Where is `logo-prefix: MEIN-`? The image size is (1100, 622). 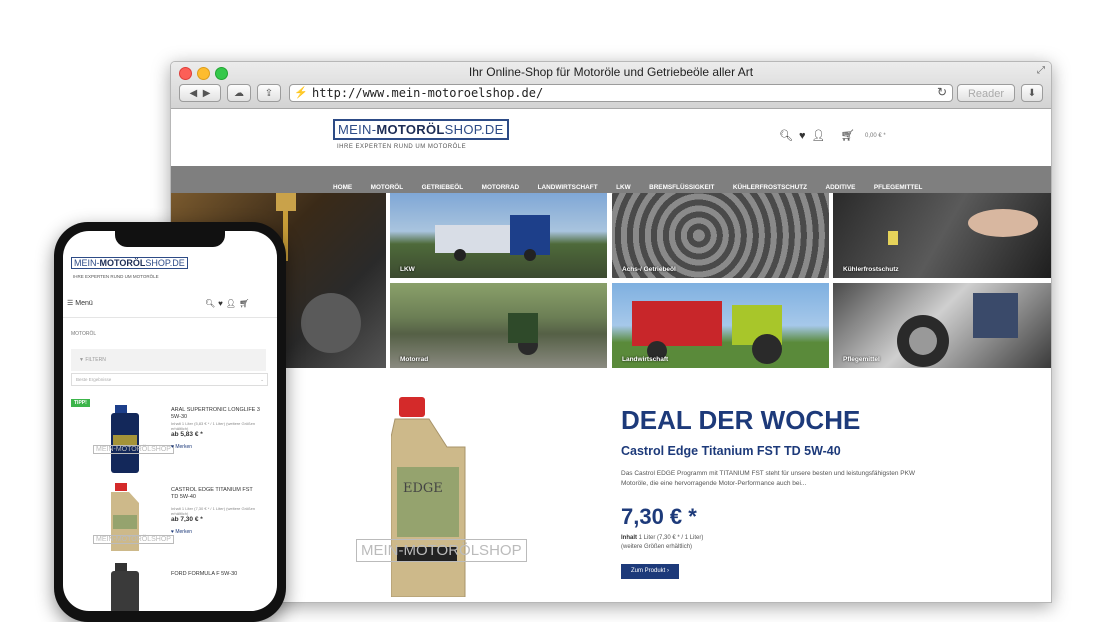
logo-prefix: MEIN- is located at coordinates (357, 129).